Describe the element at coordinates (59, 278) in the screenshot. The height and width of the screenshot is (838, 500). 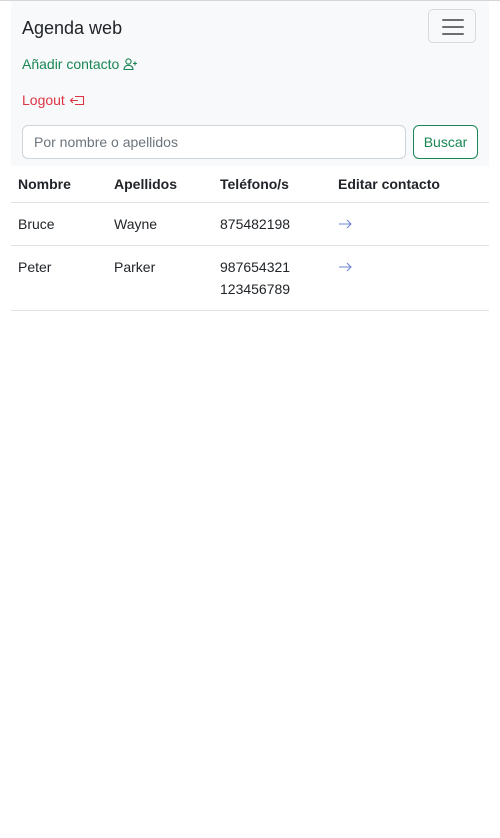
I see `cell-nombre: Peter` at that location.